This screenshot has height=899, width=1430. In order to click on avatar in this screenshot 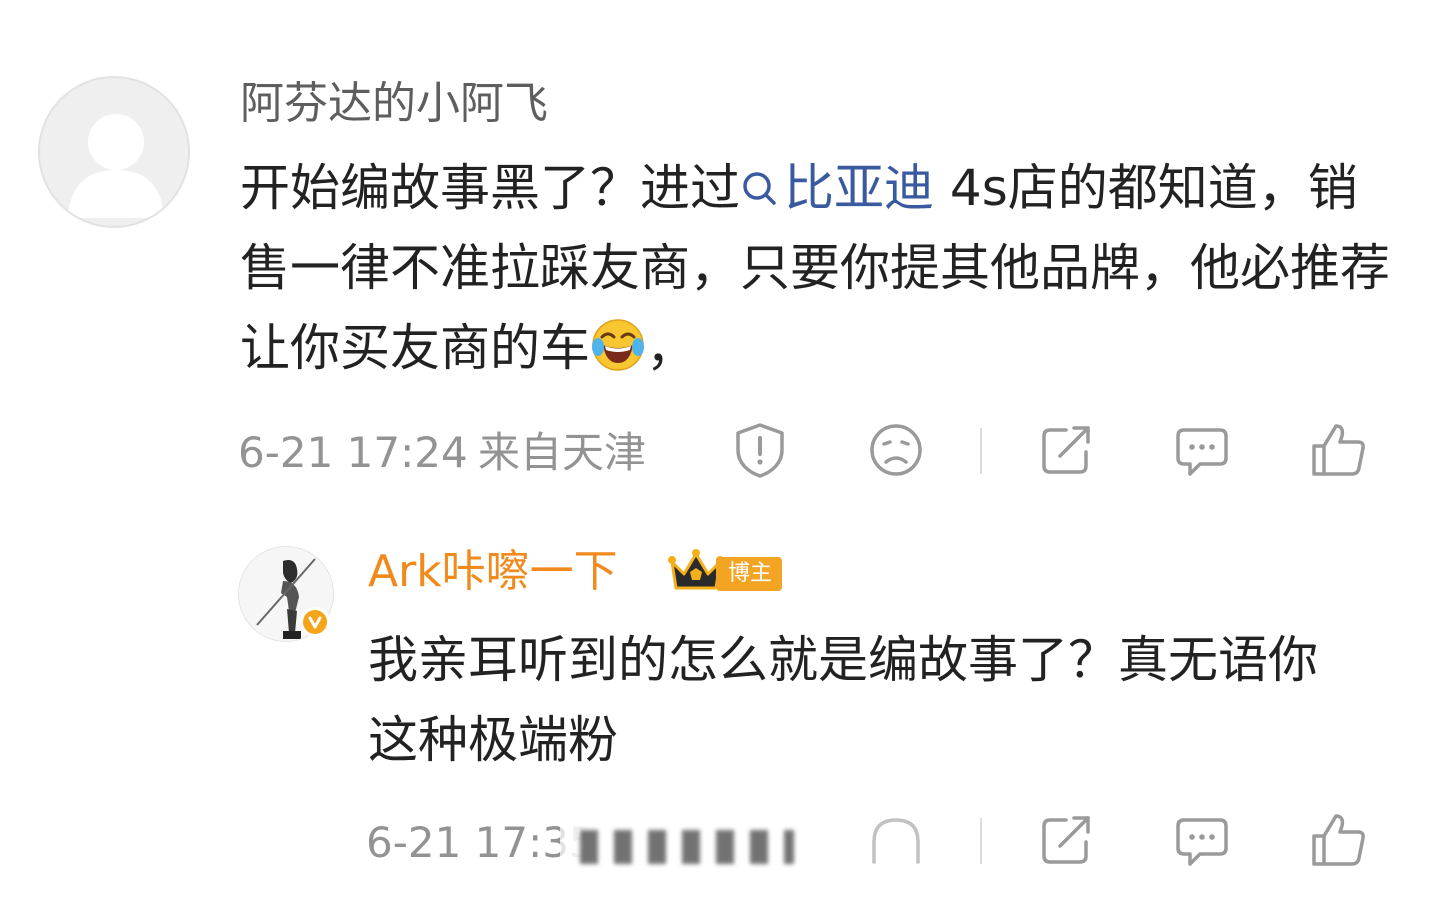, I will do `click(114, 152)`.